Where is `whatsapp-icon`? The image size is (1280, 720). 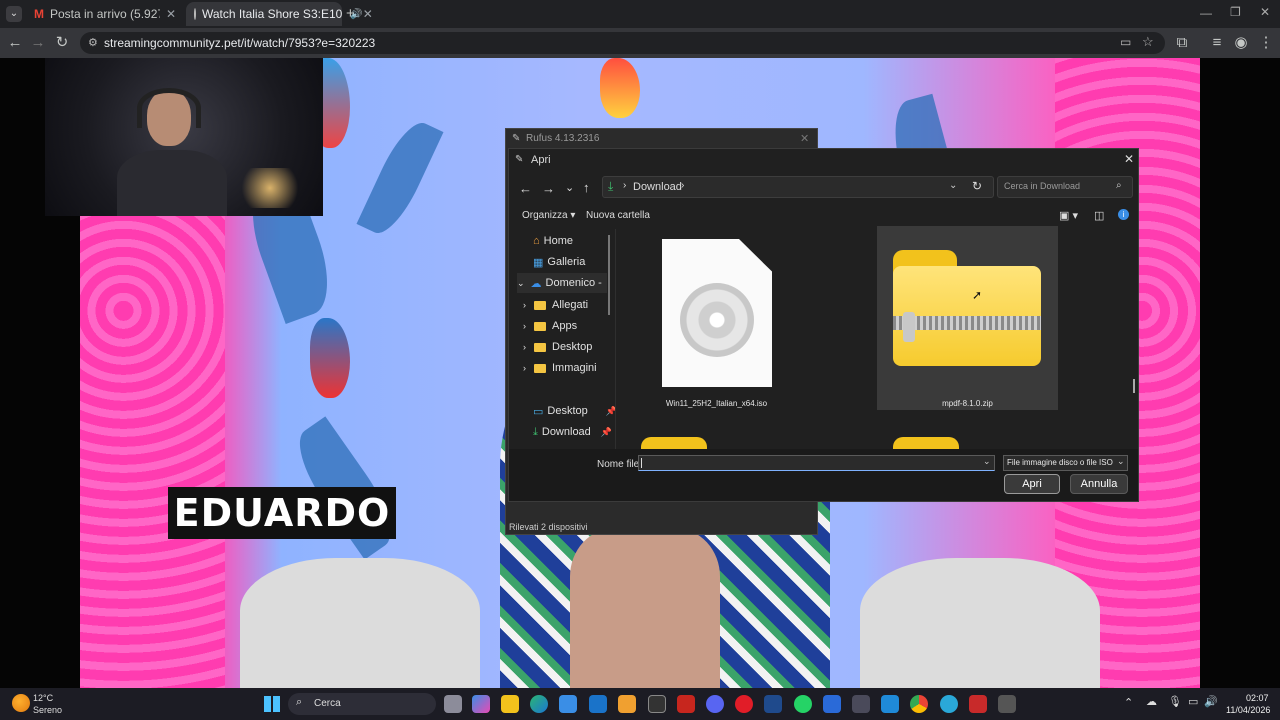
whatsapp-icon is located at coordinates (803, 704).